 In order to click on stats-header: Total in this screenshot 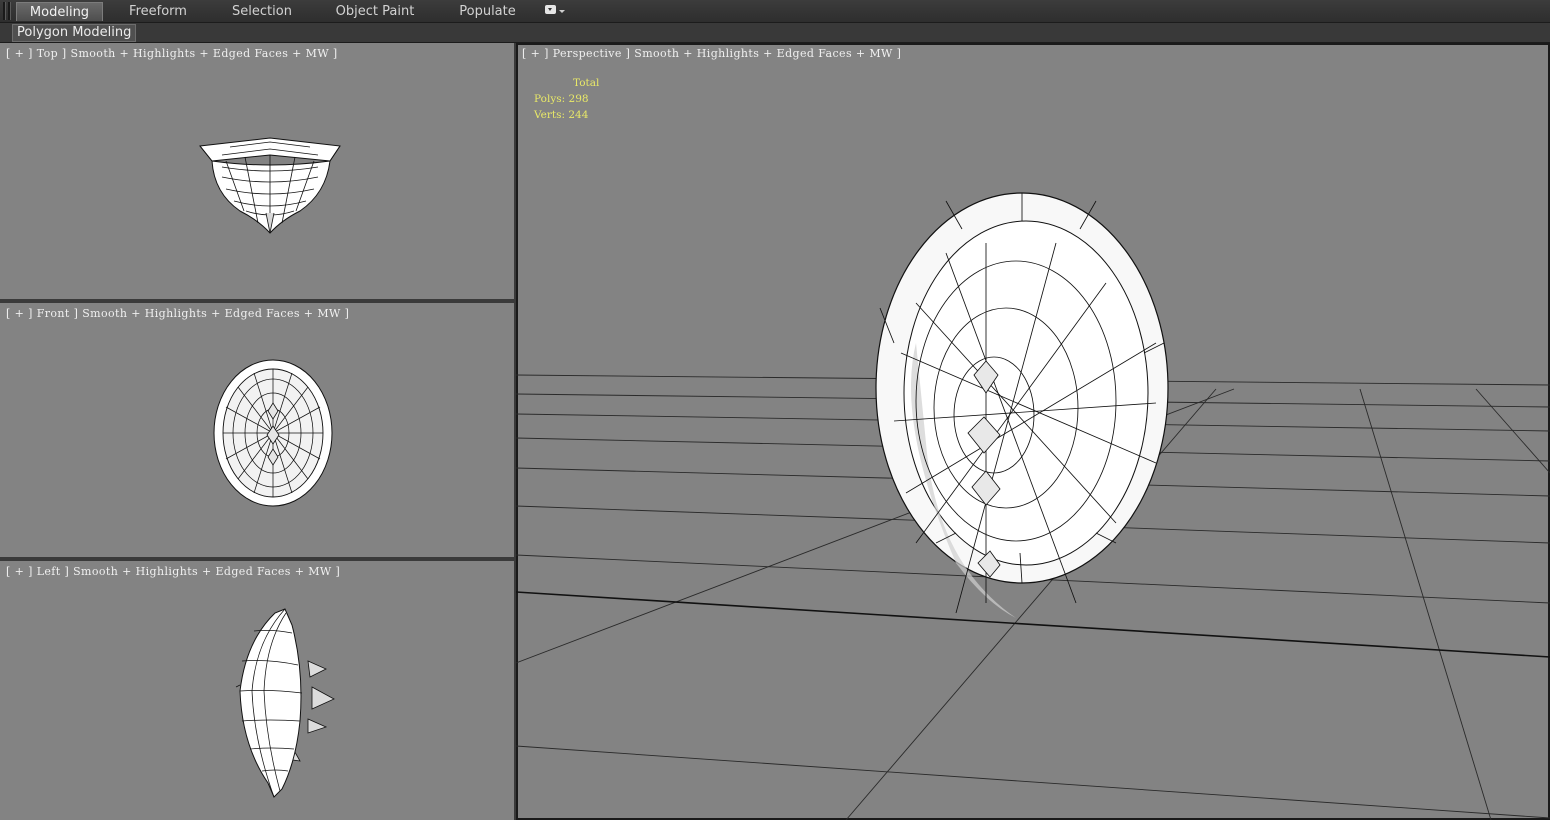, I will do `click(586, 83)`.